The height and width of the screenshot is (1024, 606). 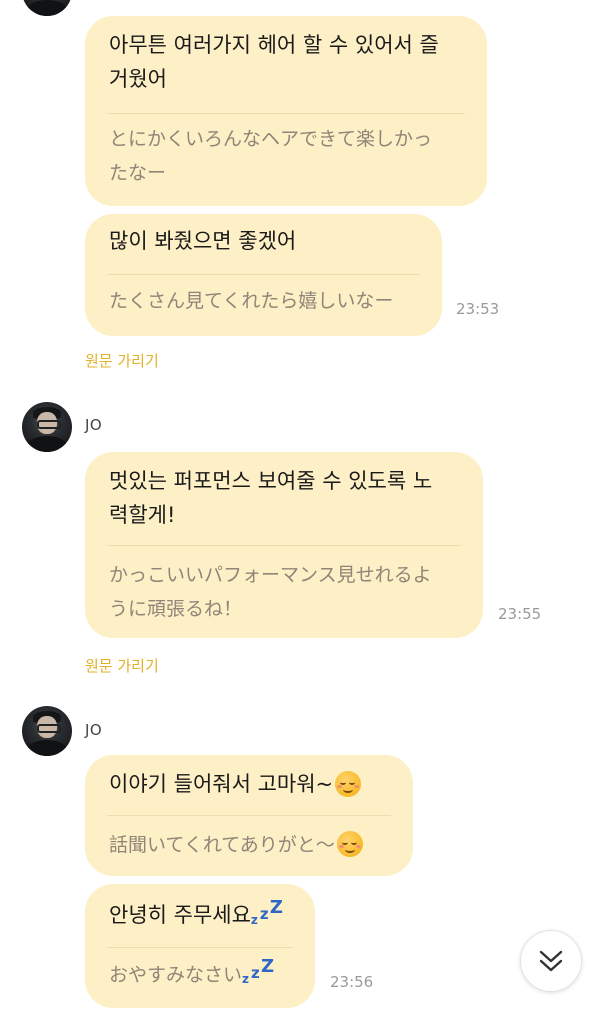 I want to click on message-translation-text: おやすみなさい z z Z, so click(x=192, y=971).